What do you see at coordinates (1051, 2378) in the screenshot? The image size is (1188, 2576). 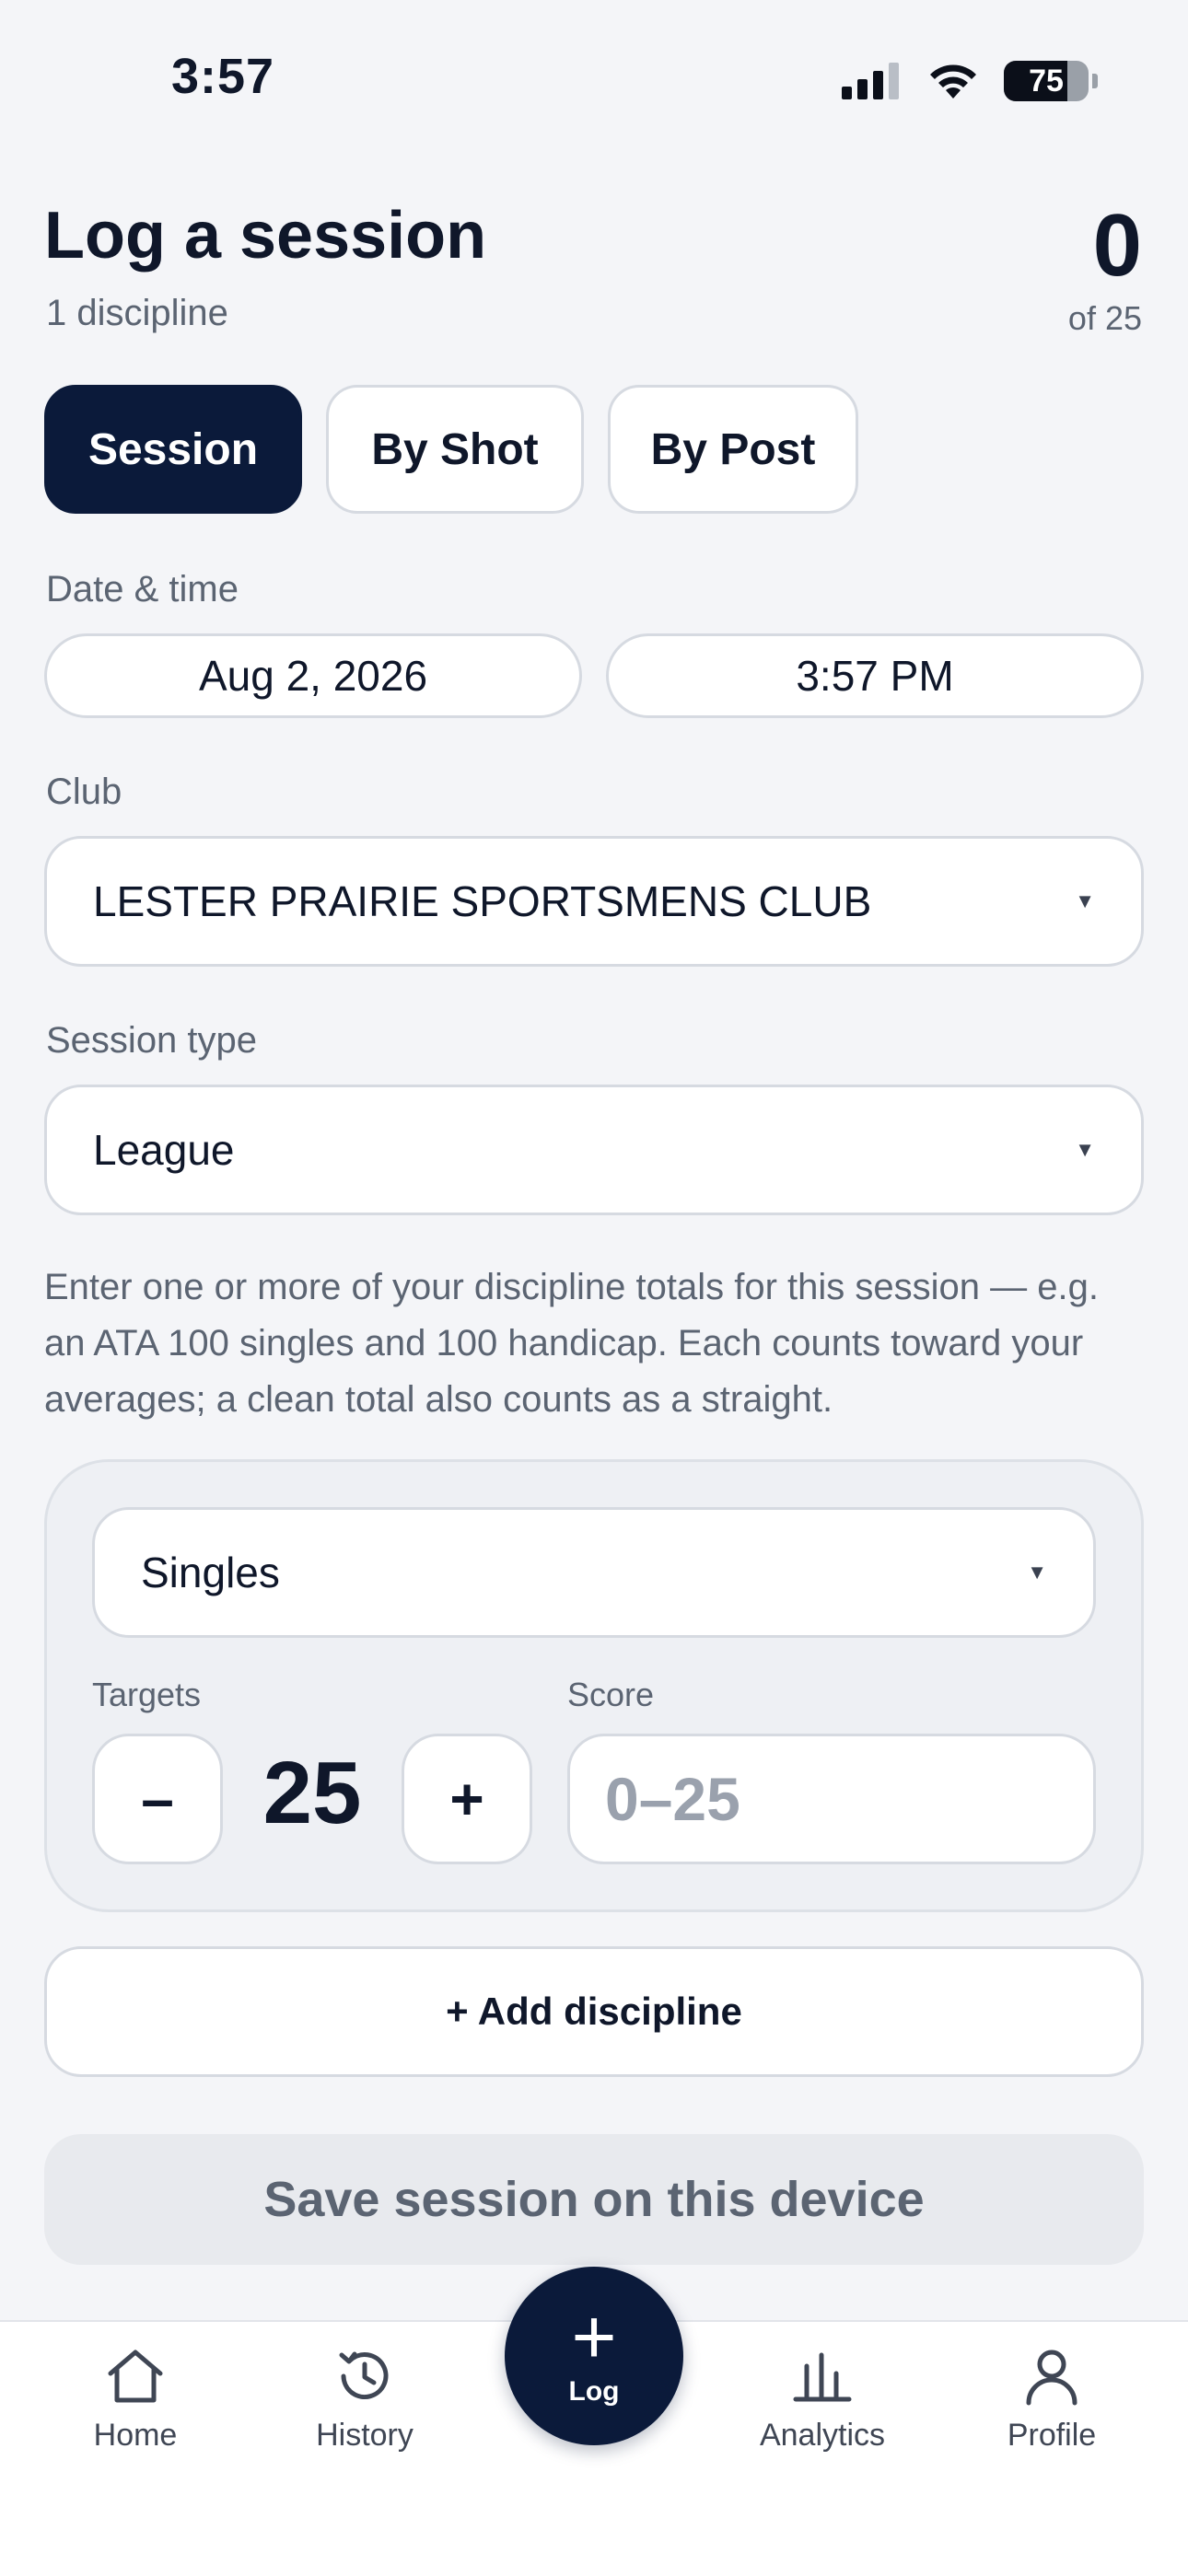 I see `profile-person-icon` at bounding box center [1051, 2378].